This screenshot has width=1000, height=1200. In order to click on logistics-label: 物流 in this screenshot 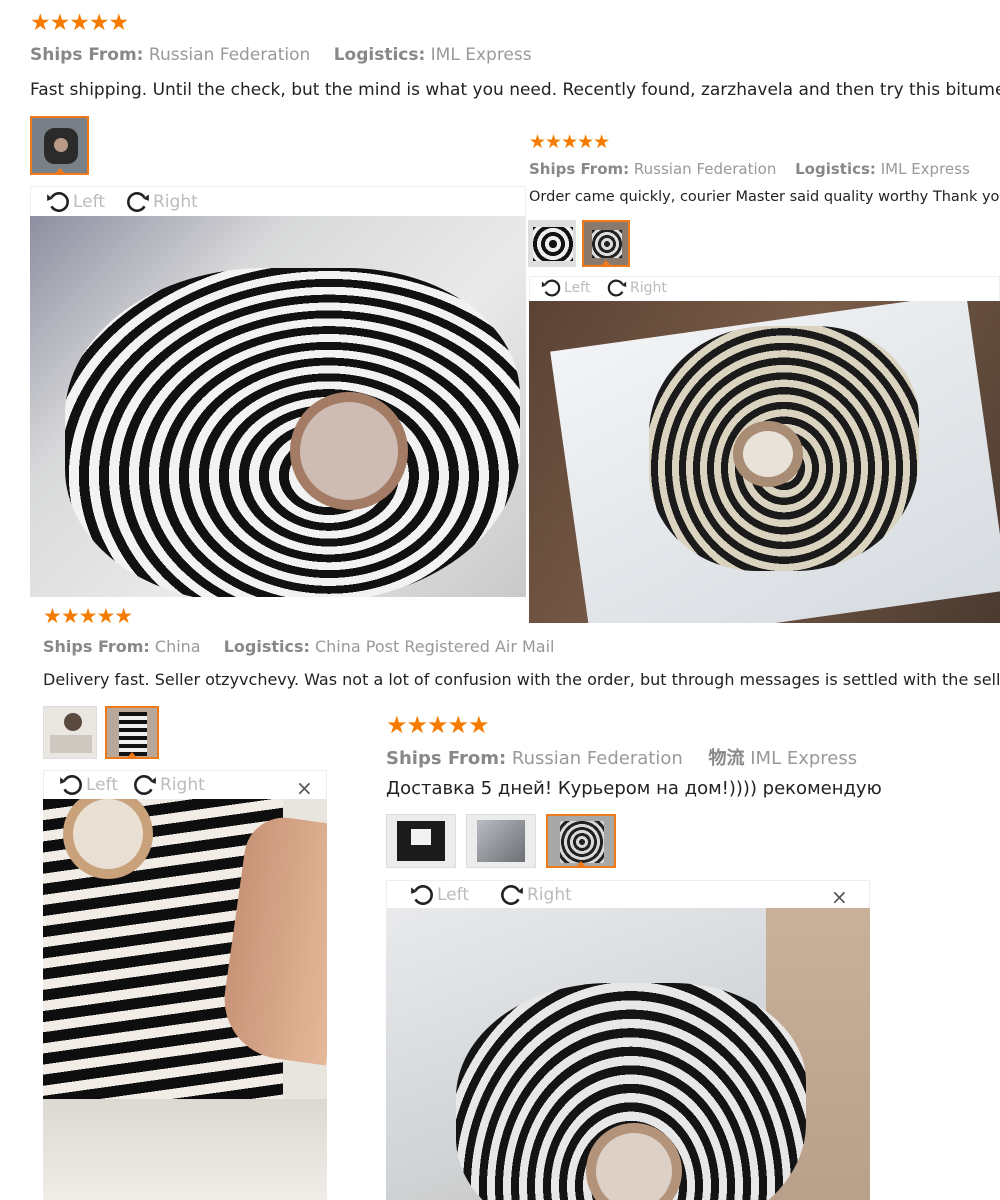, I will do `click(726, 758)`.